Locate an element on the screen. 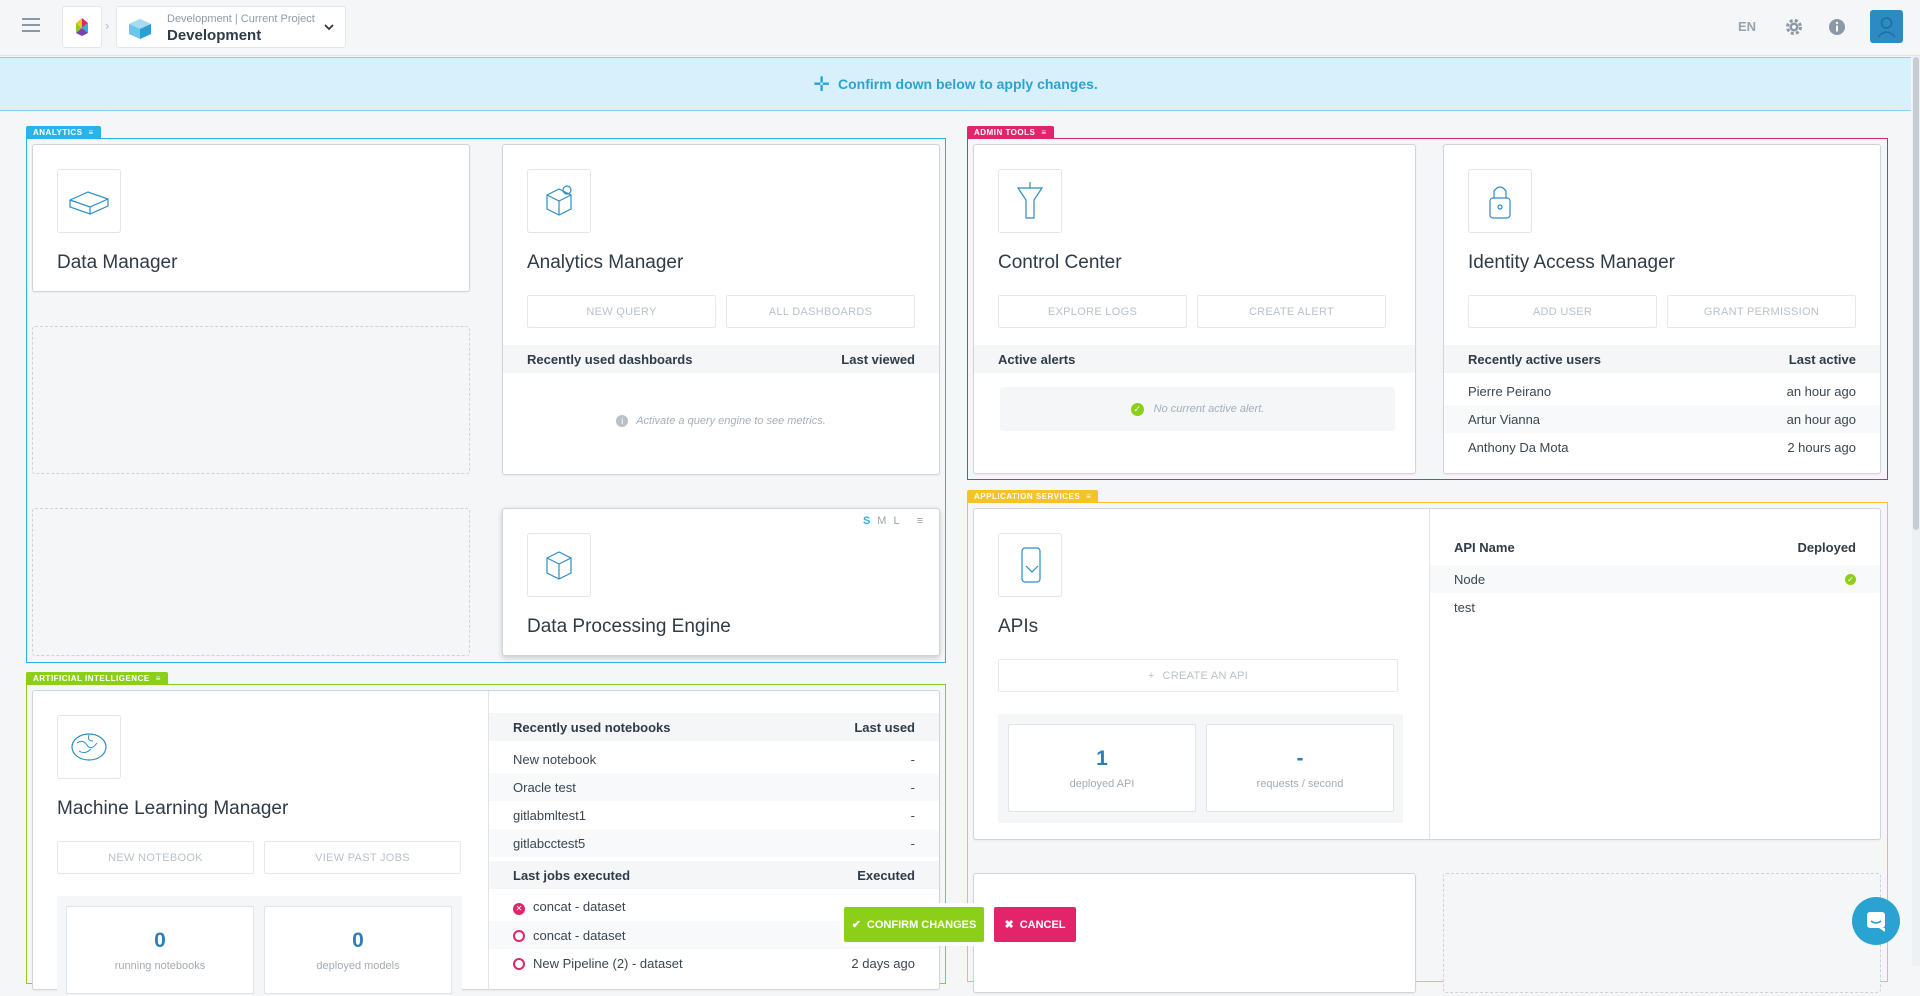  new-notebook-button: NEW NOTEBOOK is located at coordinates (155, 857).